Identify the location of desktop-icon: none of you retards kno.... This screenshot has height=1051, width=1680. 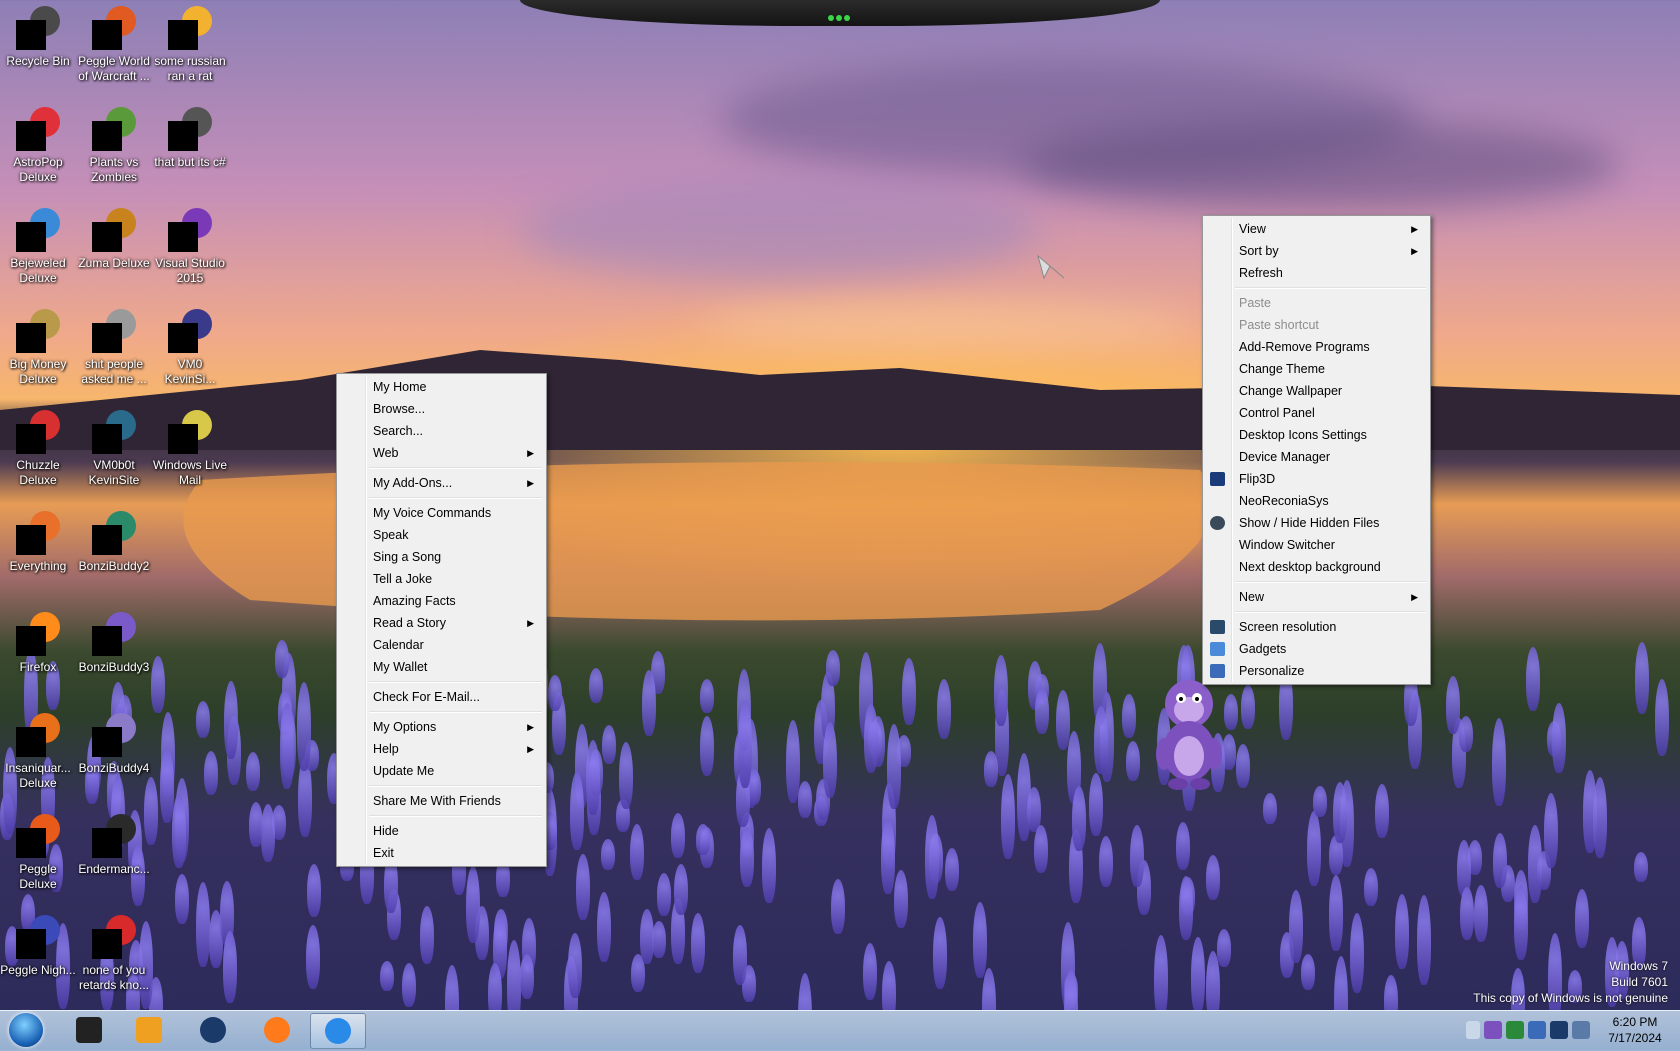
(114, 951).